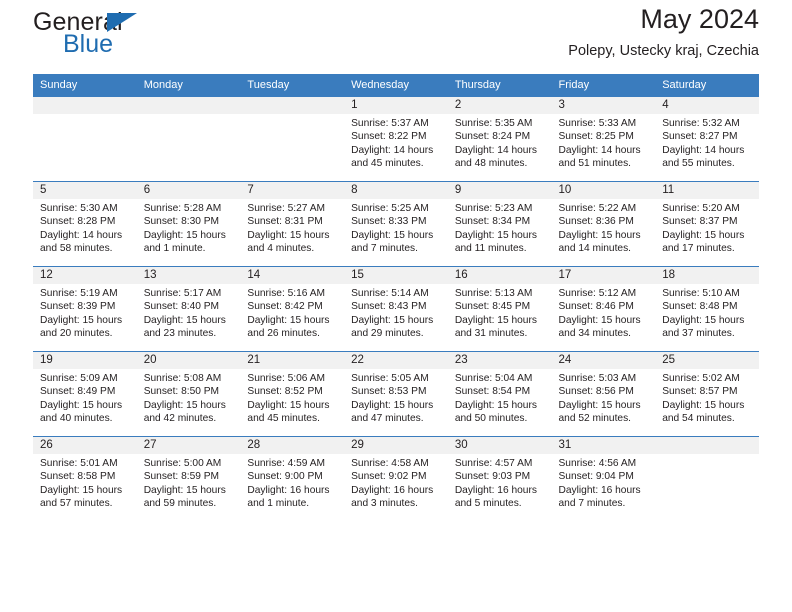 This screenshot has height=612, width=792. I want to click on sunset-text: Sunset: 8:30 PM, so click(181, 222).